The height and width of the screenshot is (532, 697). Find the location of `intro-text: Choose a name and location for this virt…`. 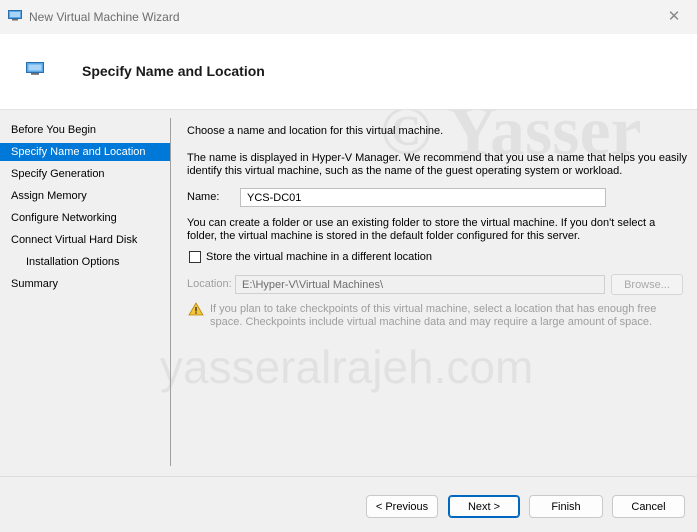

intro-text: Choose a name and location for this virt… is located at coordinates (315, 131).